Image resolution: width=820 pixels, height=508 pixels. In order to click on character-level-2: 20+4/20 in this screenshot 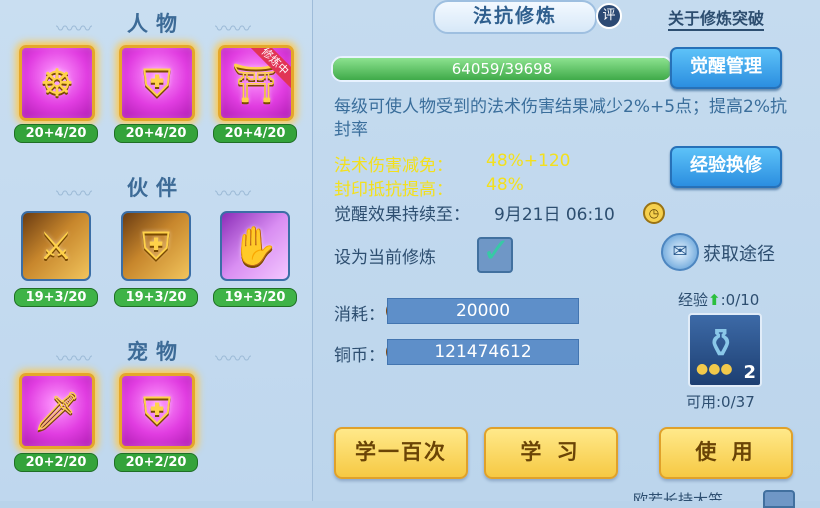, I will do `click(156, 133)`.